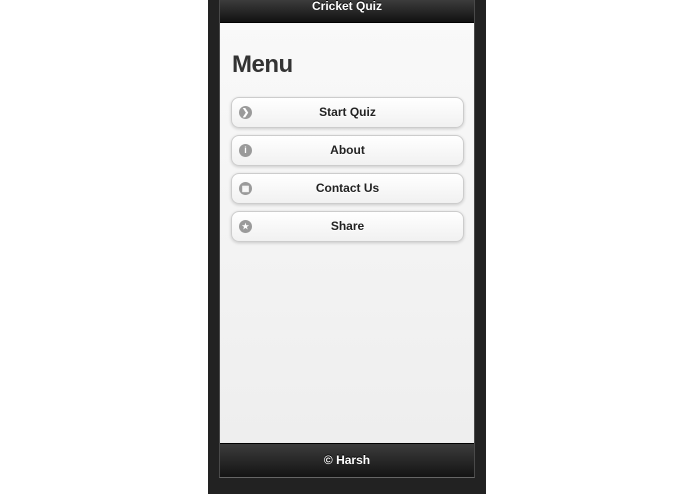 This screenshot has width=695, height=494. I want to click on share-button: ★ Share, so click(347, 226).